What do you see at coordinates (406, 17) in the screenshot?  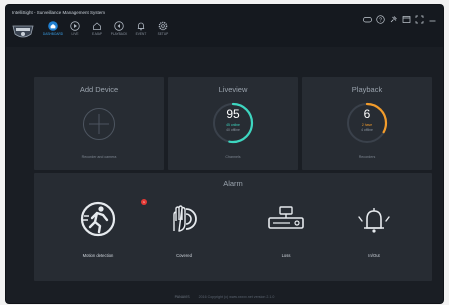 I see `window-icon` at bounding box center [406, 17].